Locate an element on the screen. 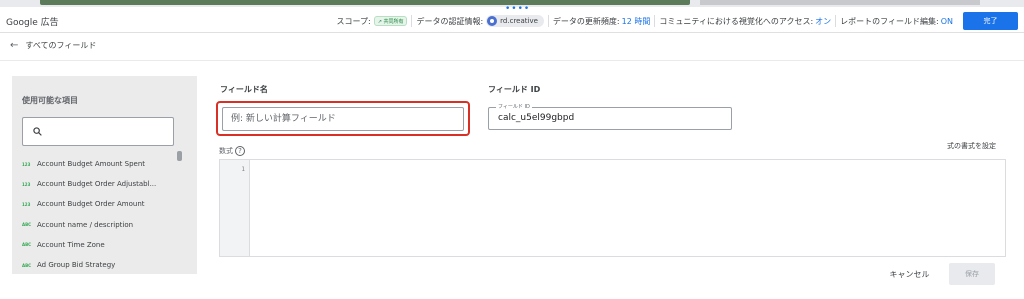 The image size is (1024, 299). scope-chip: ↗ 共同所有 is located at coordinates (390, 21).